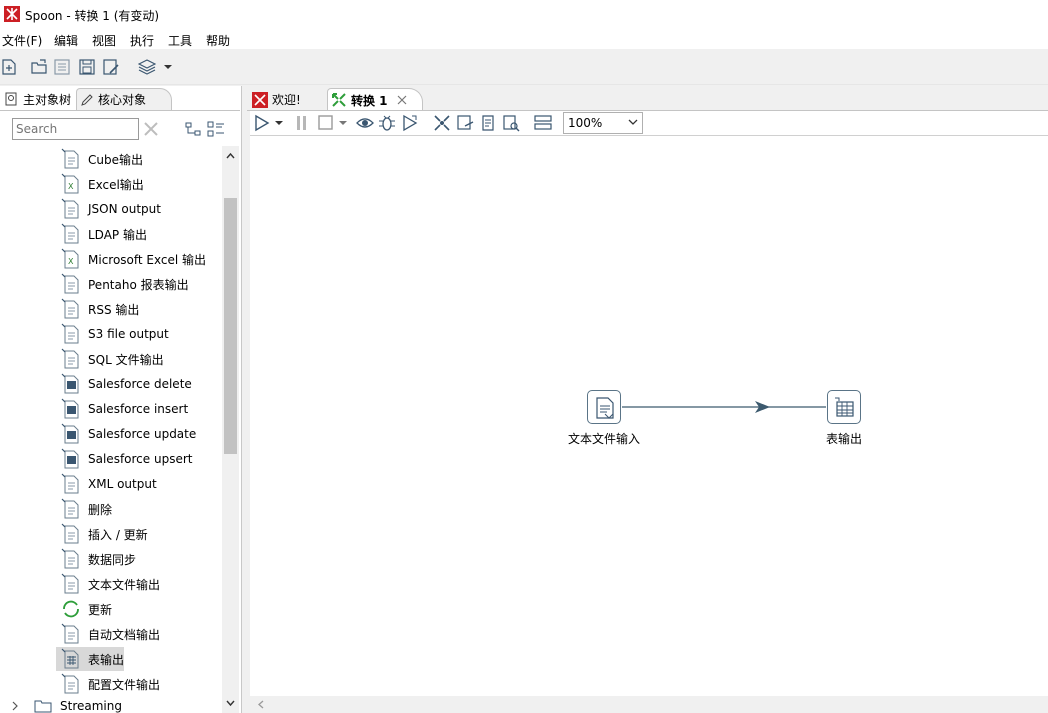 Image resolution: width=1048 pixels, height=713 pixels. I want to click on tree-item: Salesforce update, so click(126, 434).